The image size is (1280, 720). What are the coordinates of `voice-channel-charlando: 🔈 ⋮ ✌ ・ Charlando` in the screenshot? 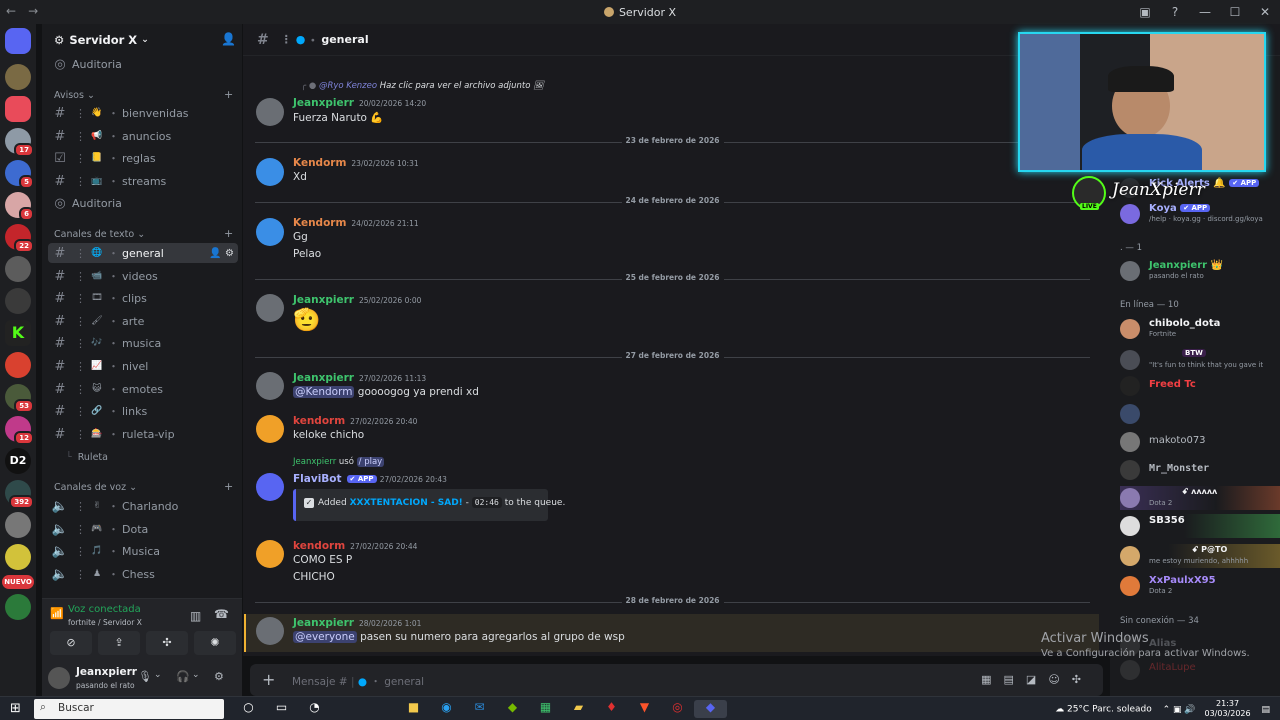 It's located at (143, 506).